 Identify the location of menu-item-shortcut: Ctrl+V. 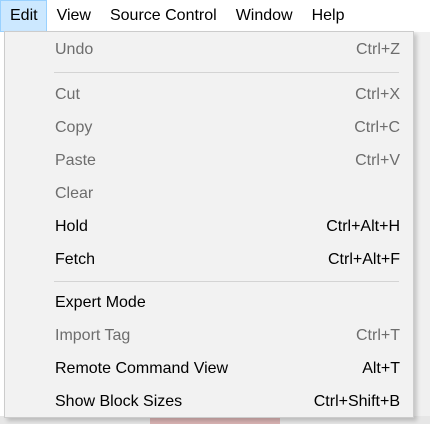
(377, 160).